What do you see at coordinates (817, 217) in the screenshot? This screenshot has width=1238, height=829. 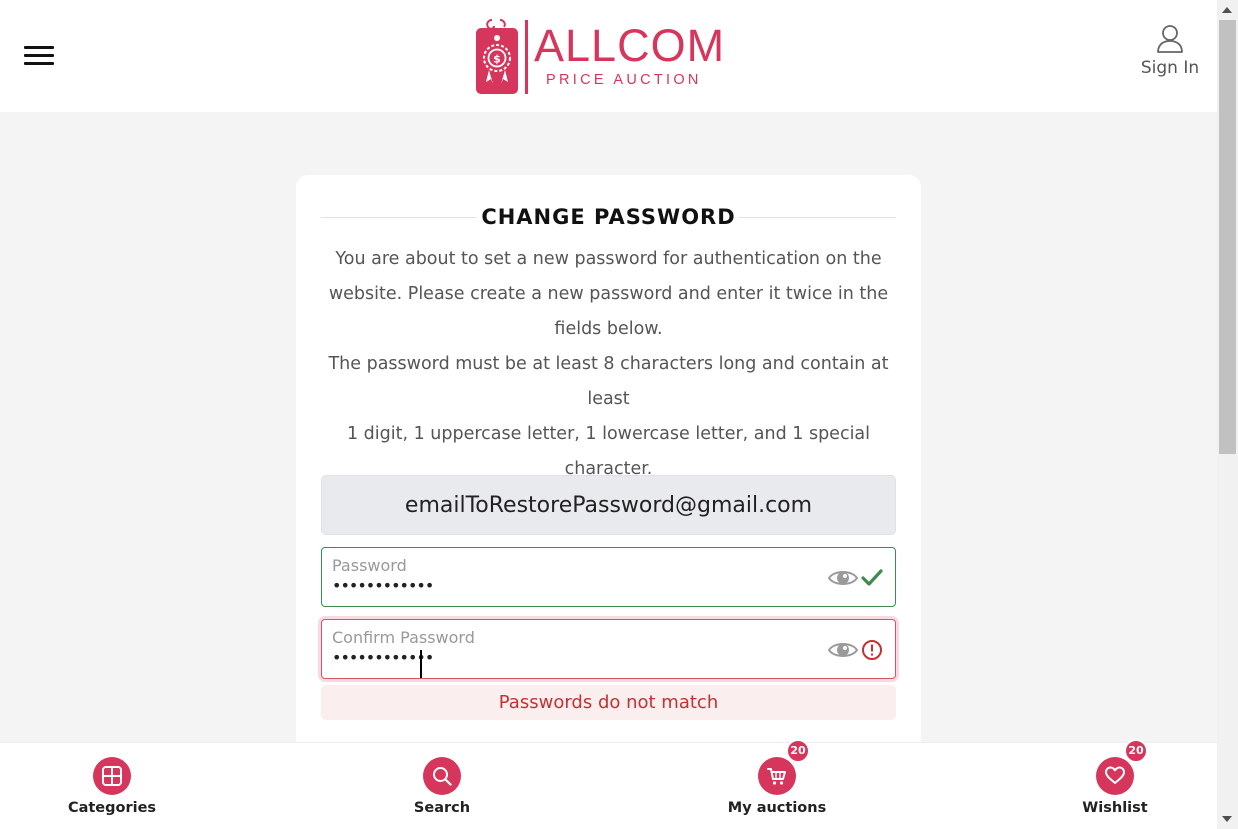 I see `title-divider-right` at bounding box center [817, 217].